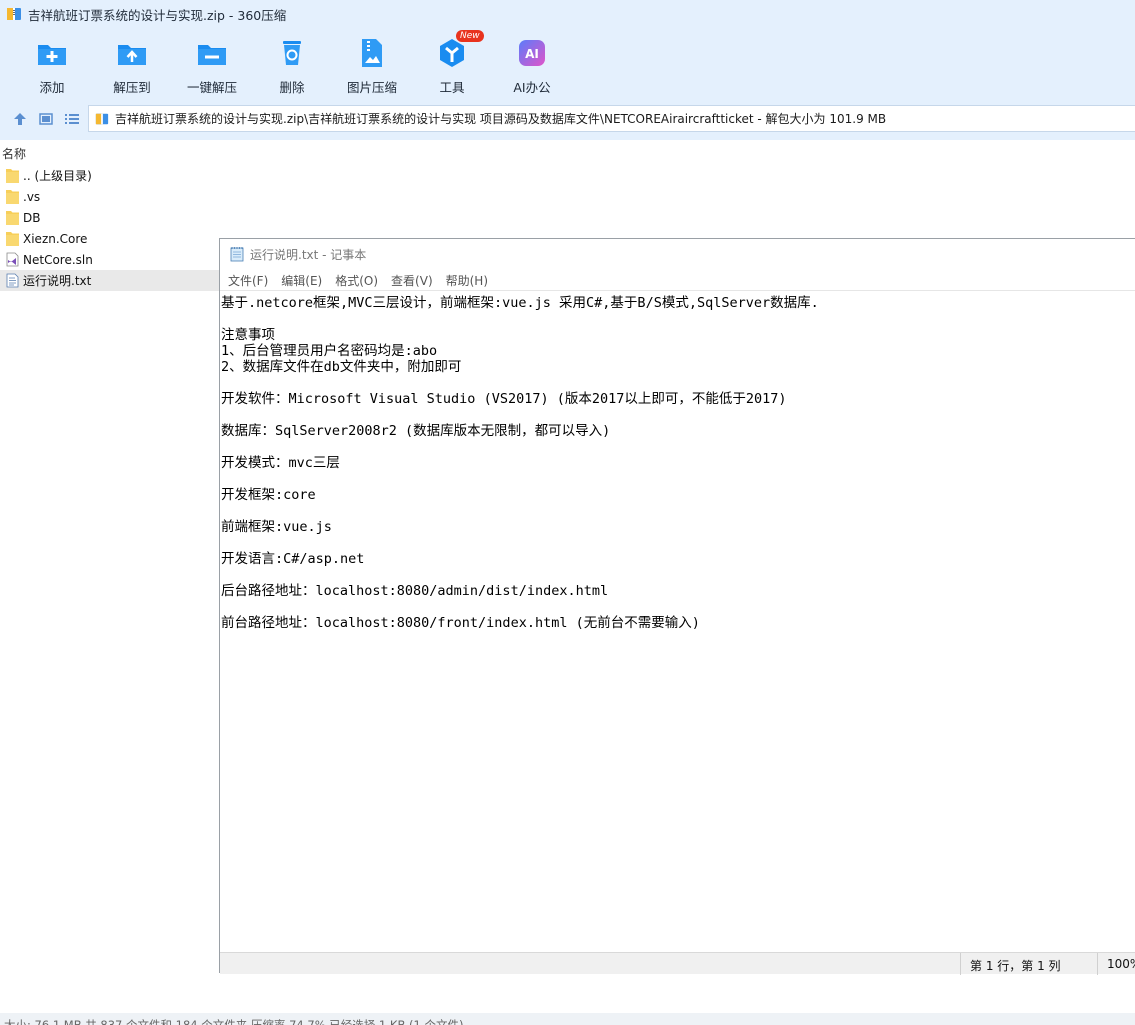 This screenshot has width=1135, height=1025. Describe the element at coordinates (341, 367) in the screenshot. I see `text-line: 2、数据库文件在db文件夹中，附加即可` at that location.